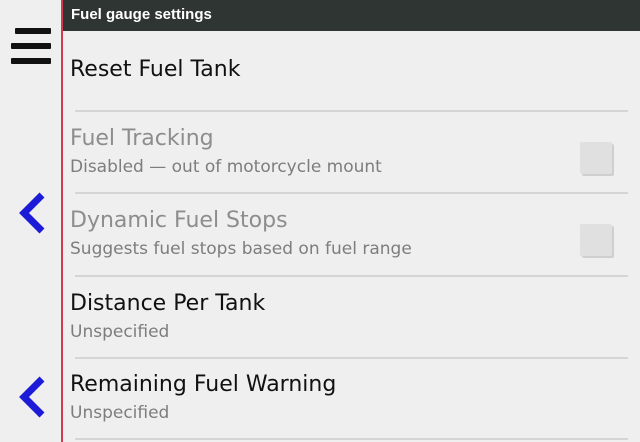 Image resolution: width=640 pixels, height=442 pixels. What do you see at coordinates (142, 138) in the screenshot?
I see `fuel-tracking-label: Fuel Tracking` at bounding box center [142, 138].